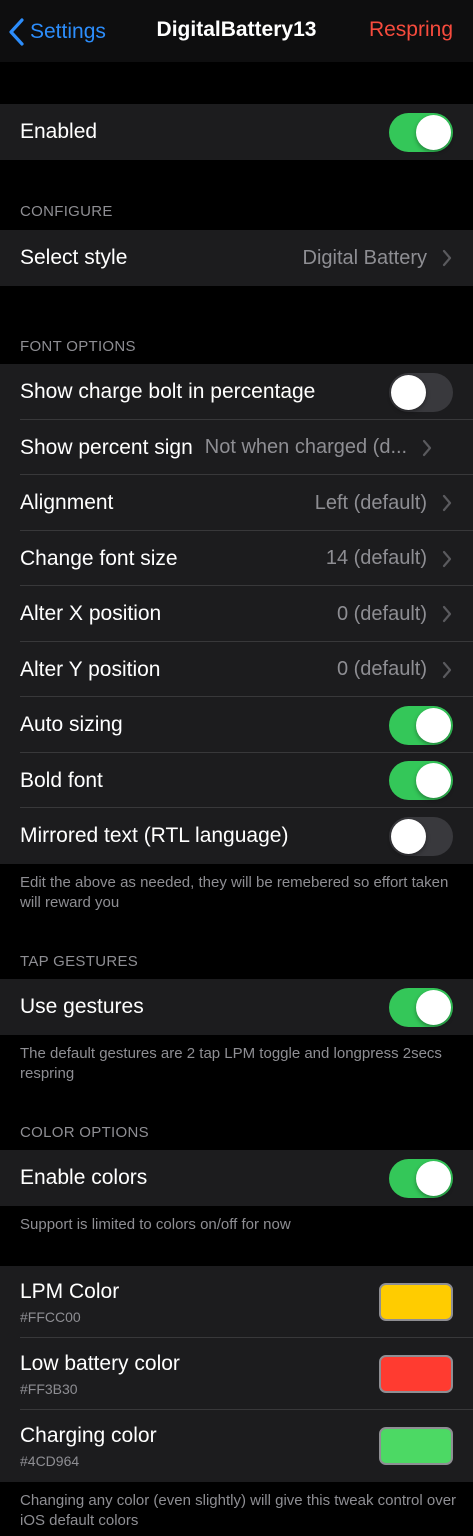  Describe the element at coordinates (67, 502) in the screenshot. I see `alignment-label: Alignment` at that location.